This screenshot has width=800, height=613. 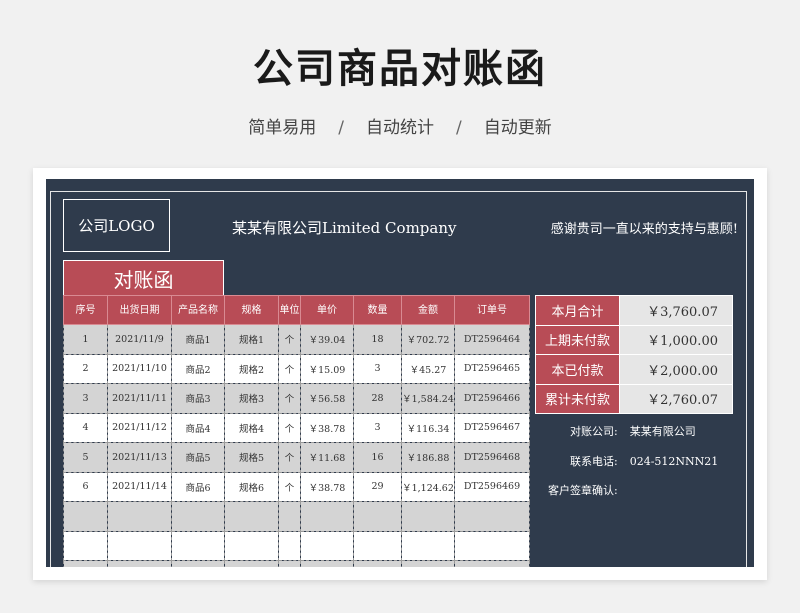 I want to click on table-cell: ￥1,584.24, so click(x=428, y=398).